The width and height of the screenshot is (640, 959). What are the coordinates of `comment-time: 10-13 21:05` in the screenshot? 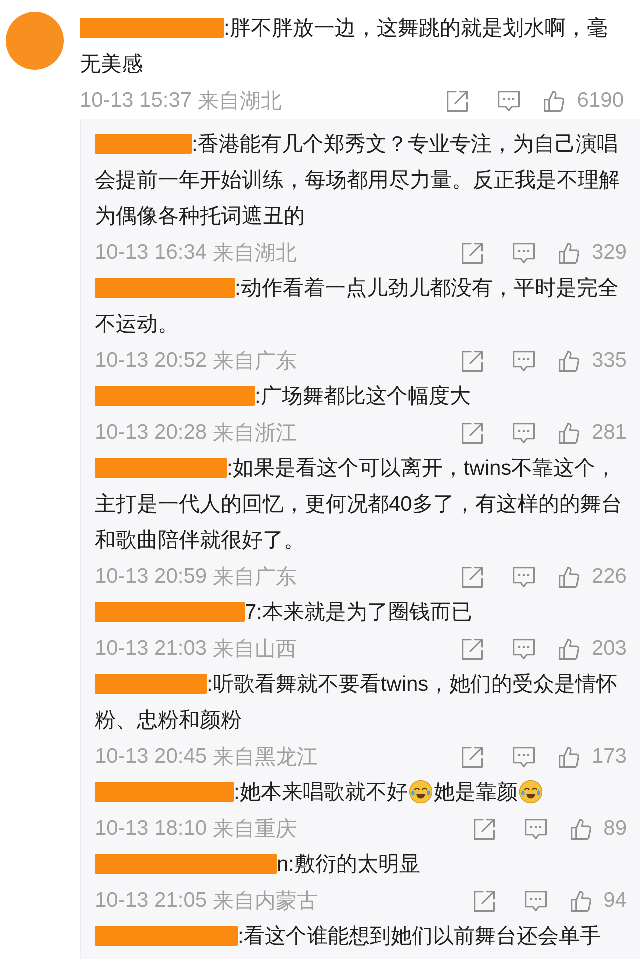 It's located at (151, 901).